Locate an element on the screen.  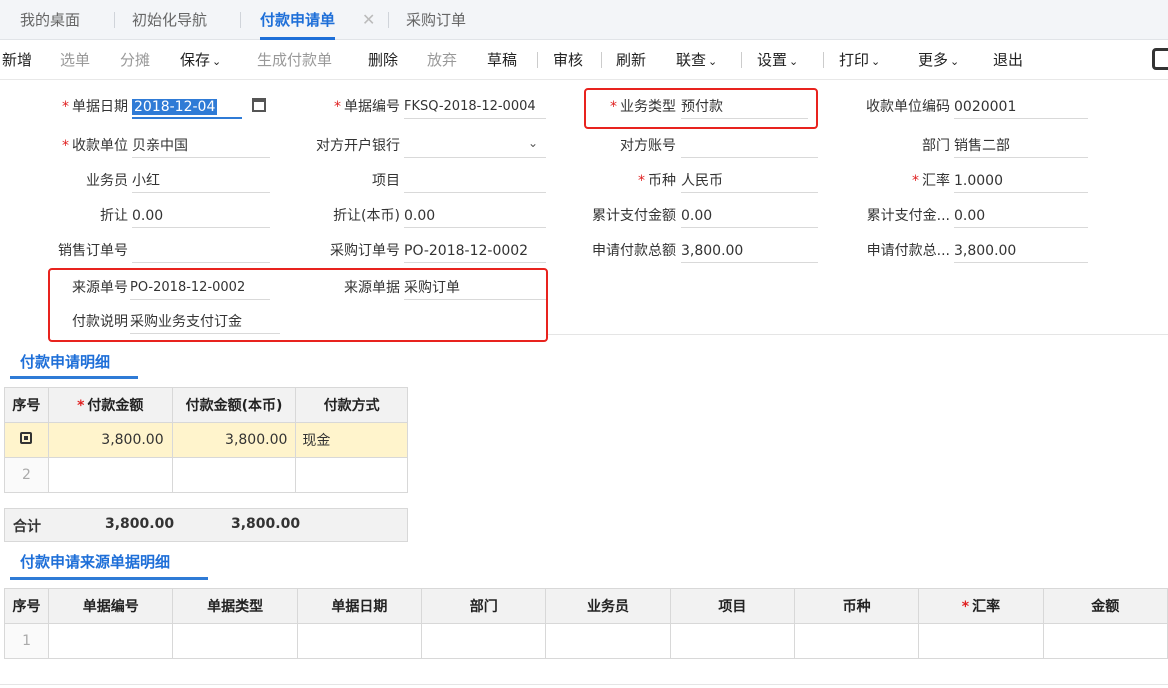
doc-date-input: 2018-12-04 is located at coordinates (187, 107).